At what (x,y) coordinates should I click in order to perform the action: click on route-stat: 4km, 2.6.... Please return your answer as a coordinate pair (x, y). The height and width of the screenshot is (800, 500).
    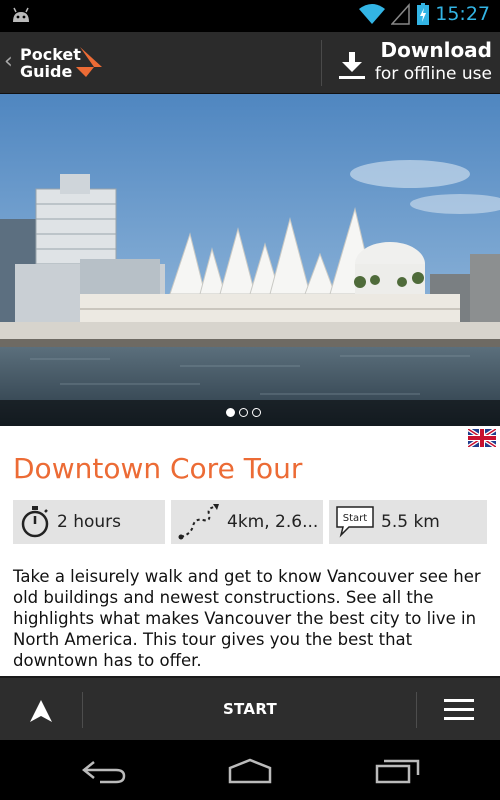
    Looking at the image, I should click on (247, 522).